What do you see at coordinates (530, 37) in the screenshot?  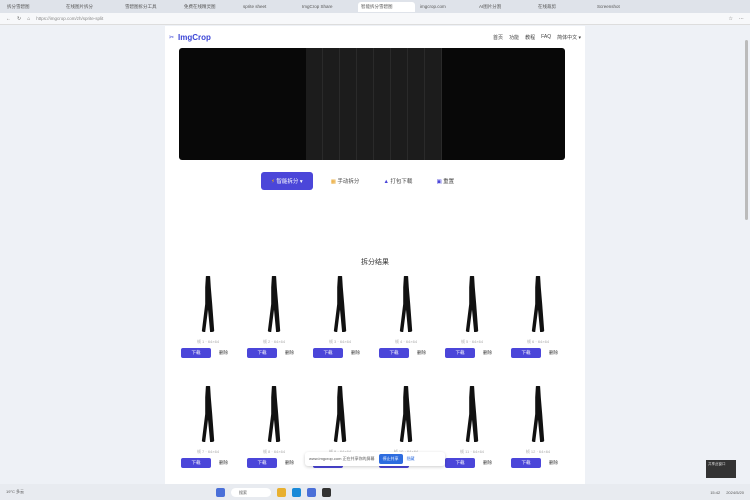 I see `nav-tutorial: 教程` at bounding box center [530, 37].